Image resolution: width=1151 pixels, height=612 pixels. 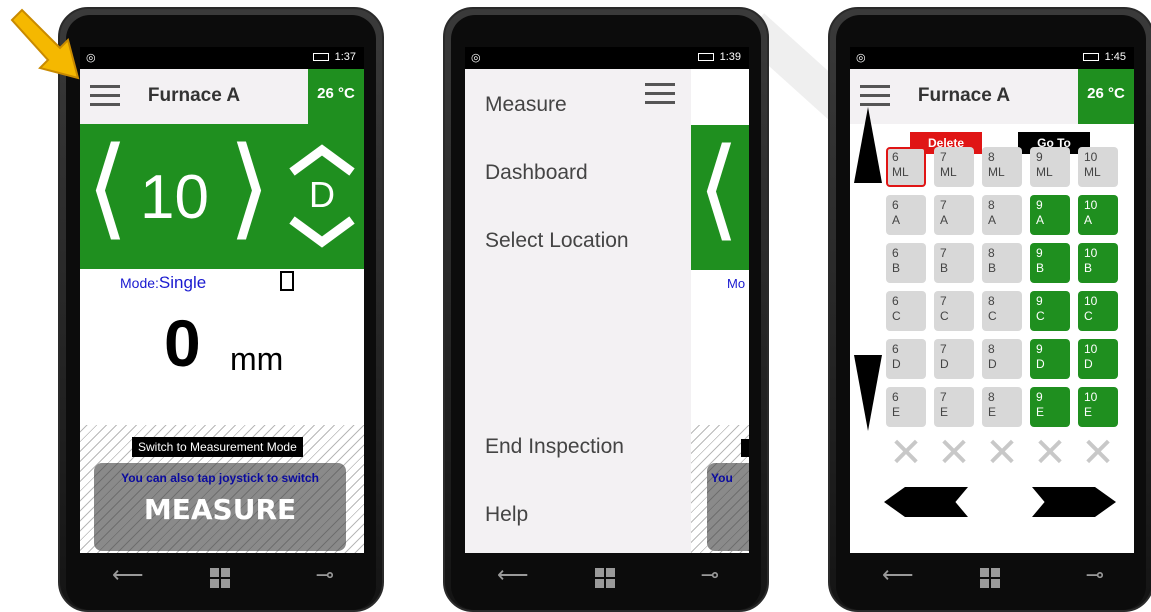 What do you see at coordinates (906, 263) in the screenshot?
I see `grid-cell: 6B` at bounding box center [906, 263].